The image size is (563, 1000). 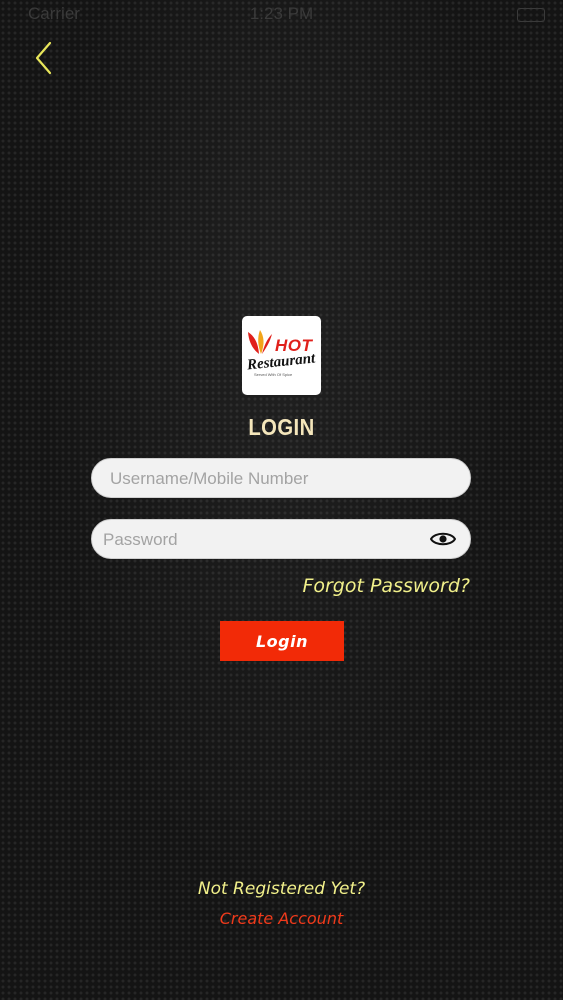 I want to click on username-input, so click(x=260, y=479).